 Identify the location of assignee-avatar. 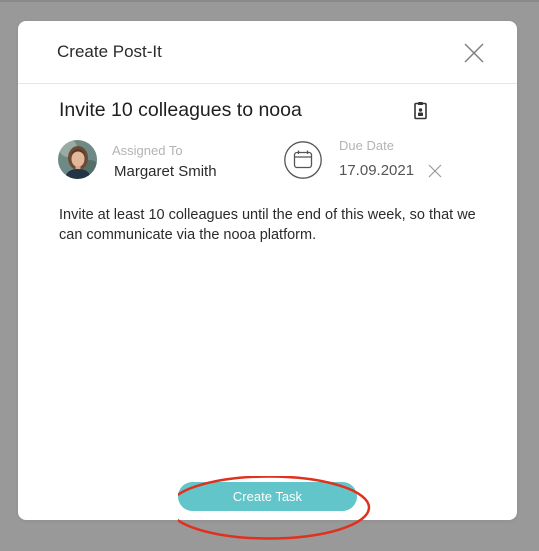
(77, 159).